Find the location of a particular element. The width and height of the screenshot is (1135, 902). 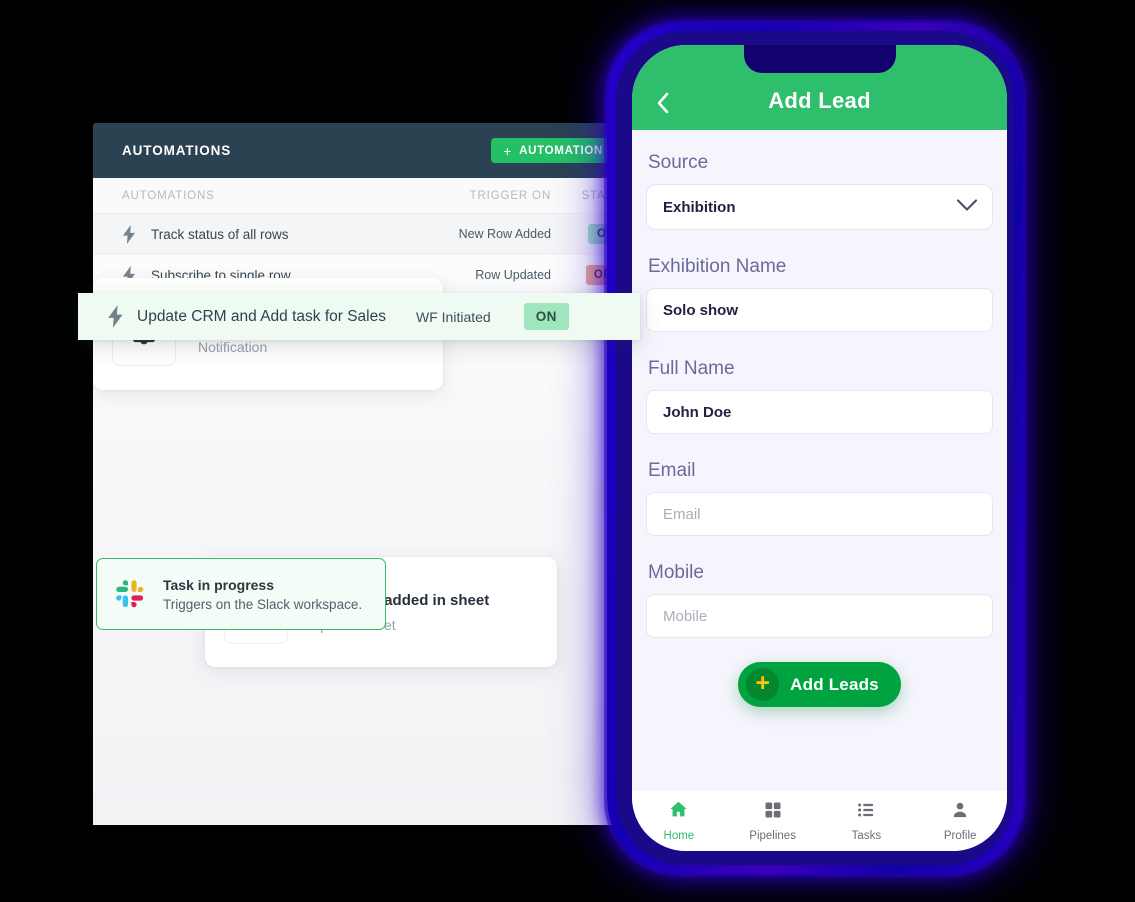

home-icon is located at coordinates (678, 812).